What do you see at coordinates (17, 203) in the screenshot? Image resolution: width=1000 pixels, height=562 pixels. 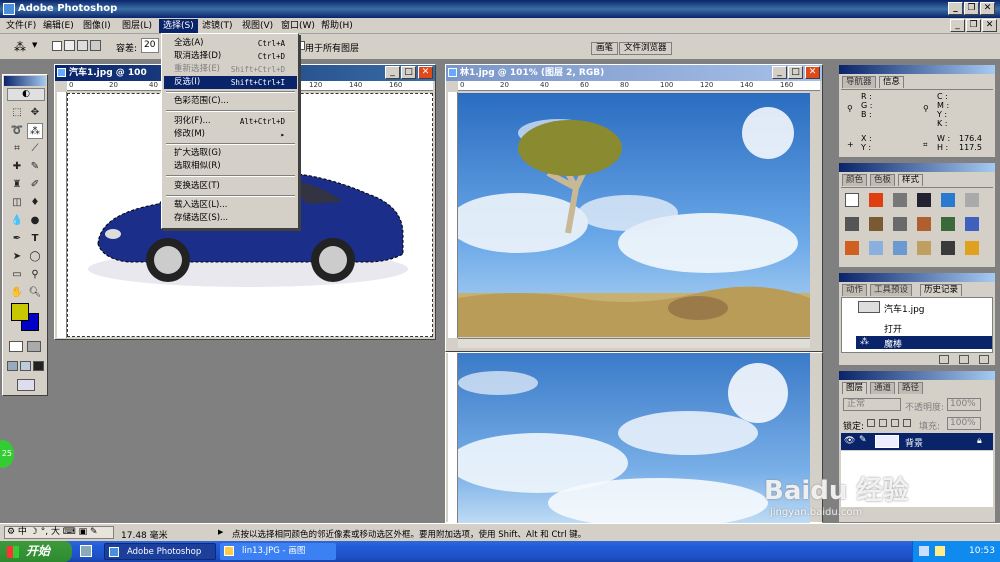 I see `eraser-icon: ◫` at bounding box center [17, 203].